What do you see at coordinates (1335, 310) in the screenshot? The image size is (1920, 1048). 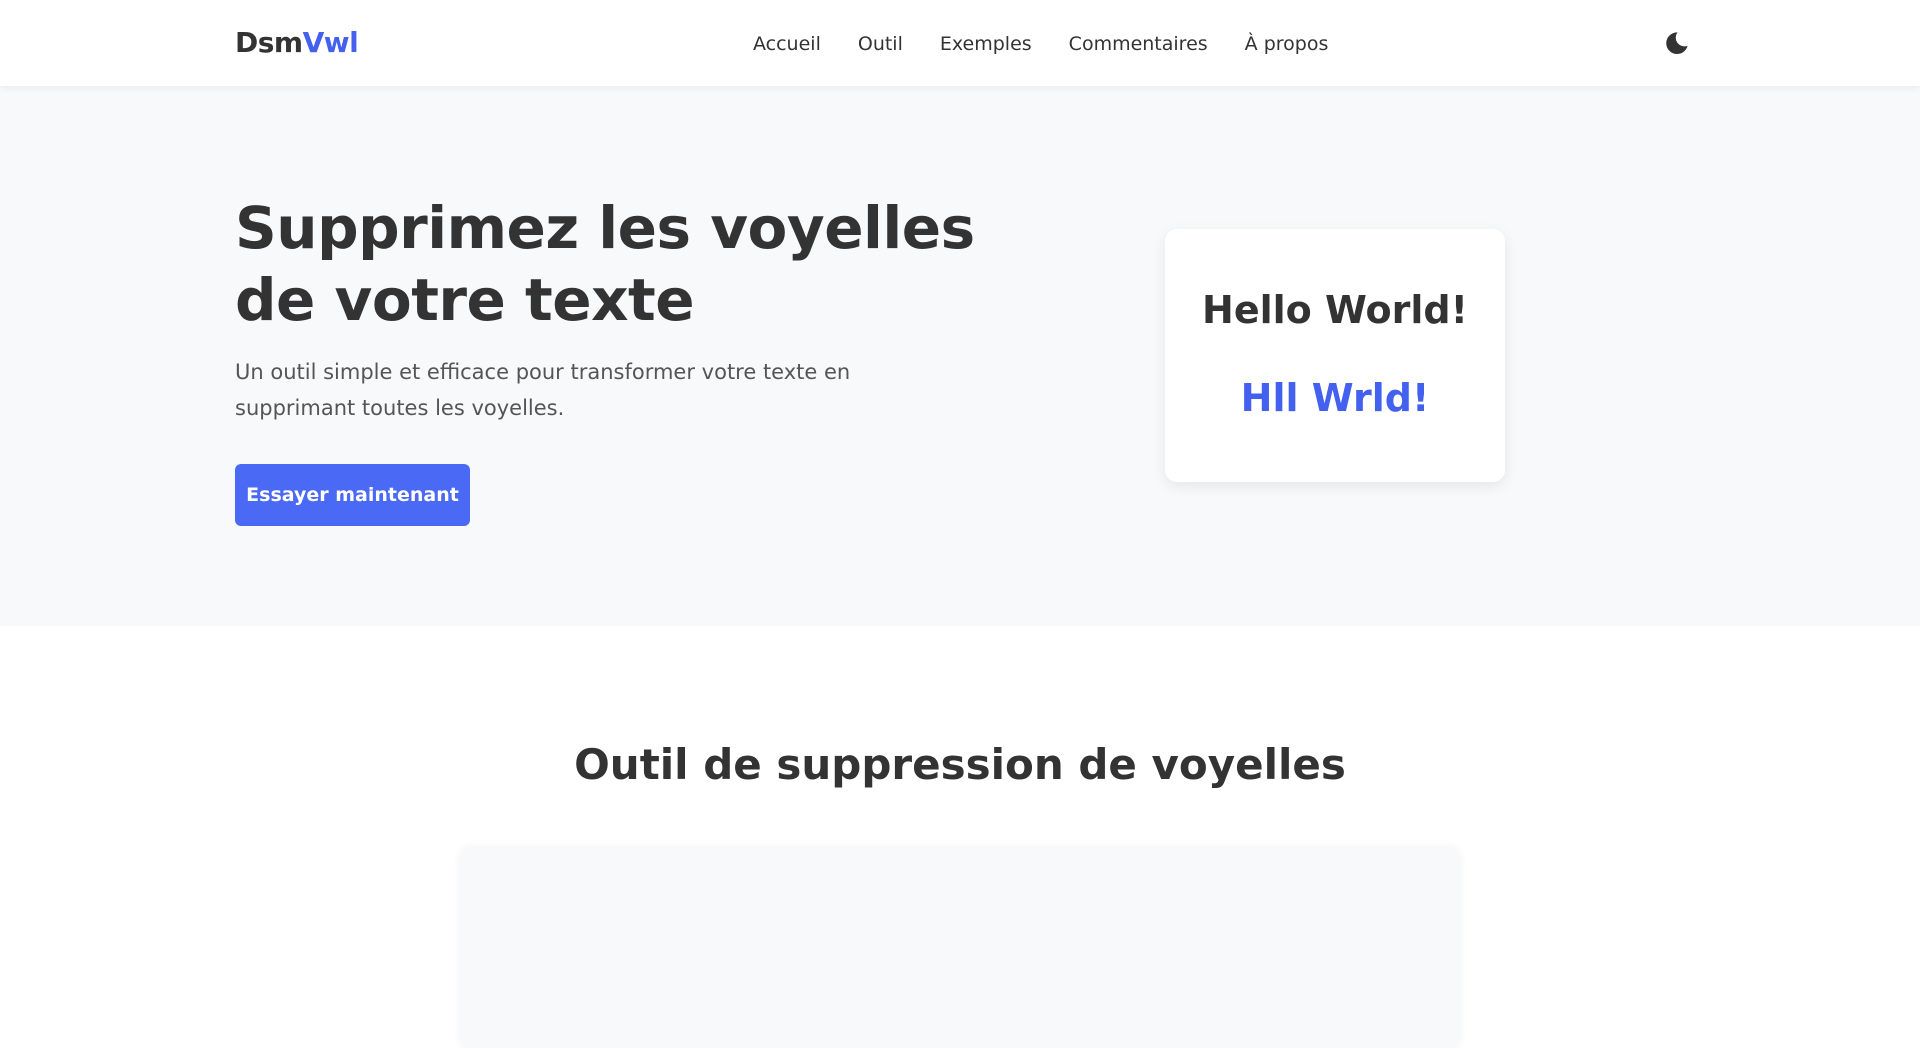 I see `demo-original-text: Hello World!` at bounding box center [1335, 310].